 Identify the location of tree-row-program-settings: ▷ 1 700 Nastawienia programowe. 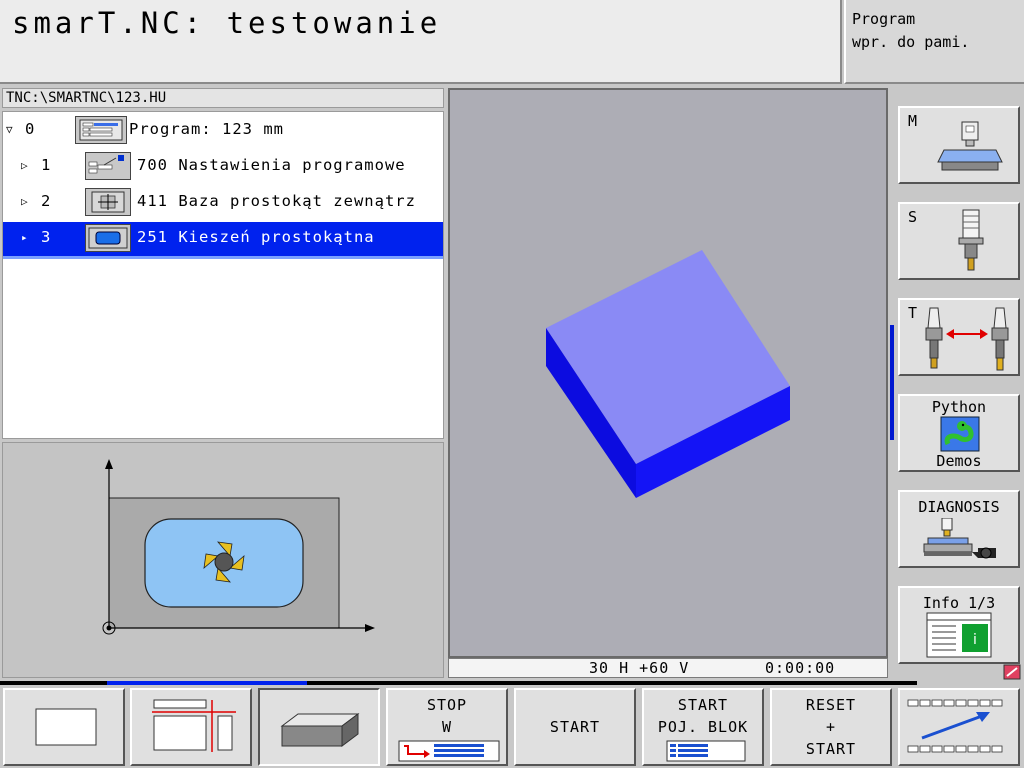
(223, 167).